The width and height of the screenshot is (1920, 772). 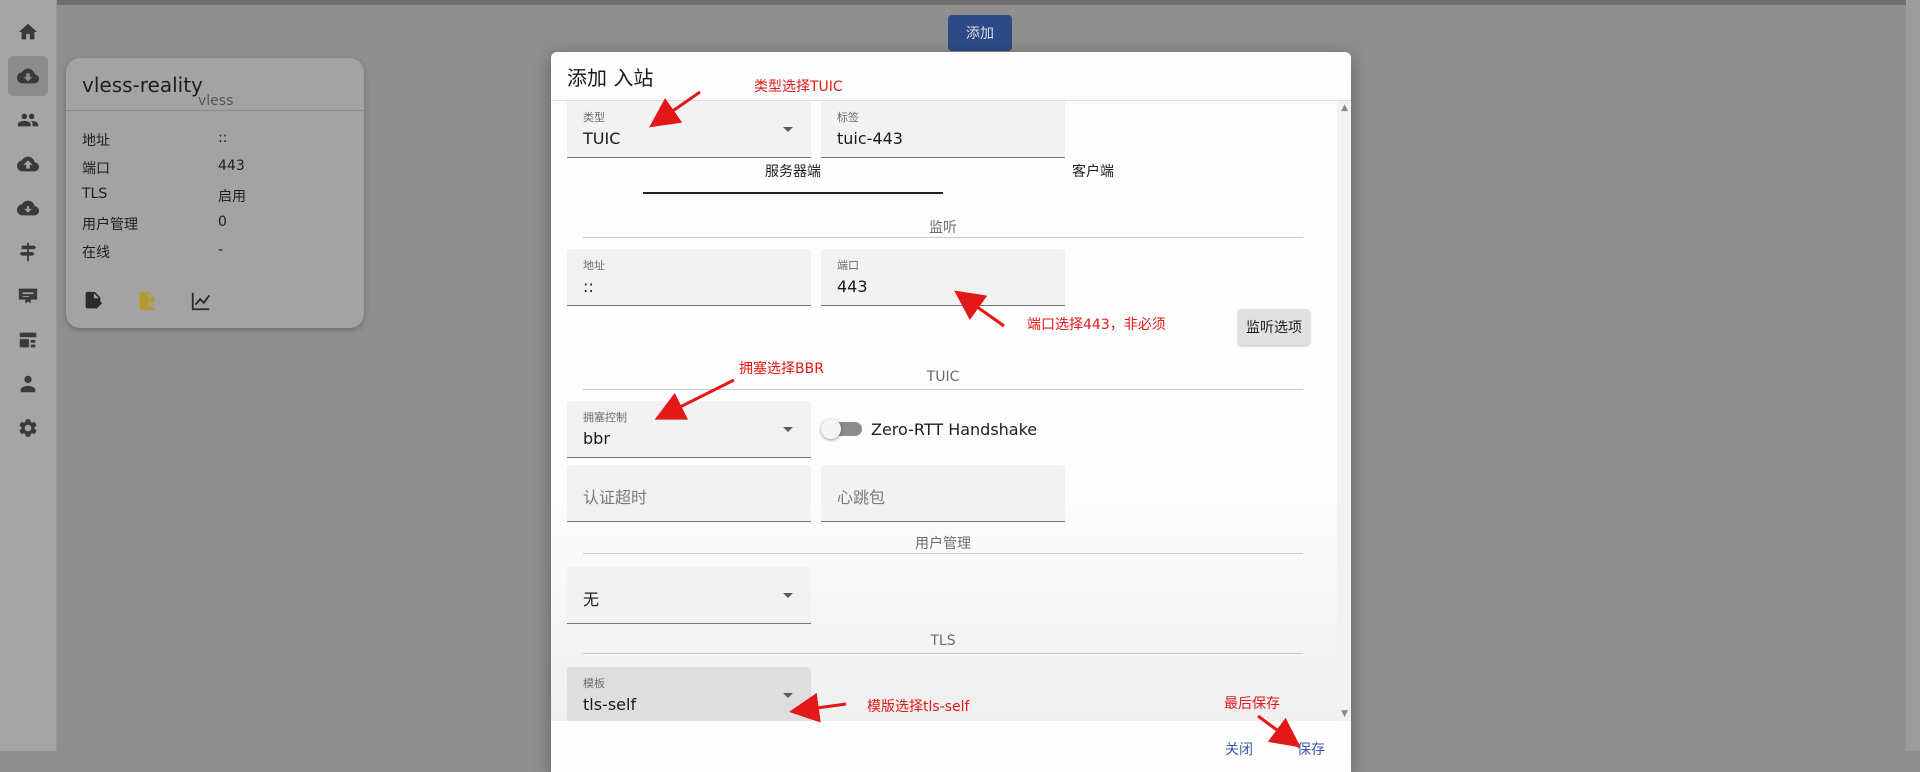 What do you see at coordinates (610, 78) in the screenshot?
I see `dialog-title: 添加 入站` at bounding box center [610, 78].